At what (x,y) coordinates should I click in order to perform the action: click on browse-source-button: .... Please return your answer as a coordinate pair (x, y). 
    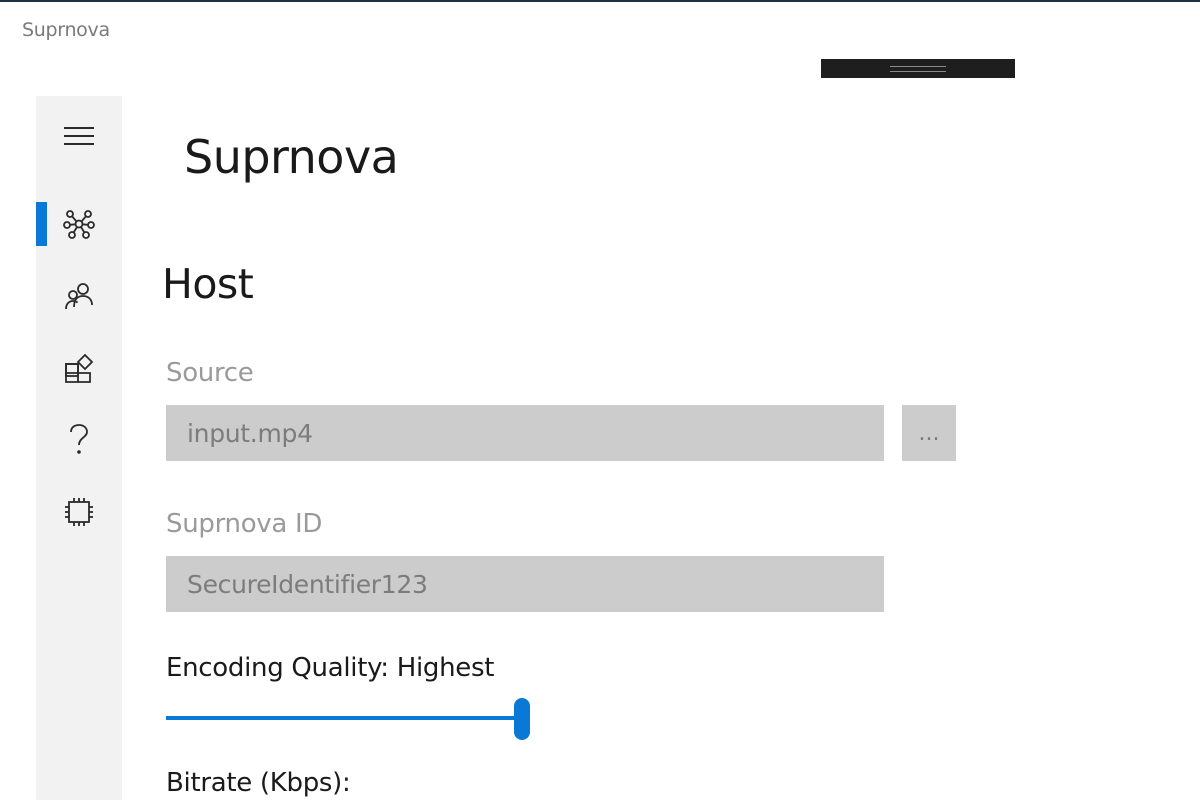
    Looking at the image, I should click on (929, 433).